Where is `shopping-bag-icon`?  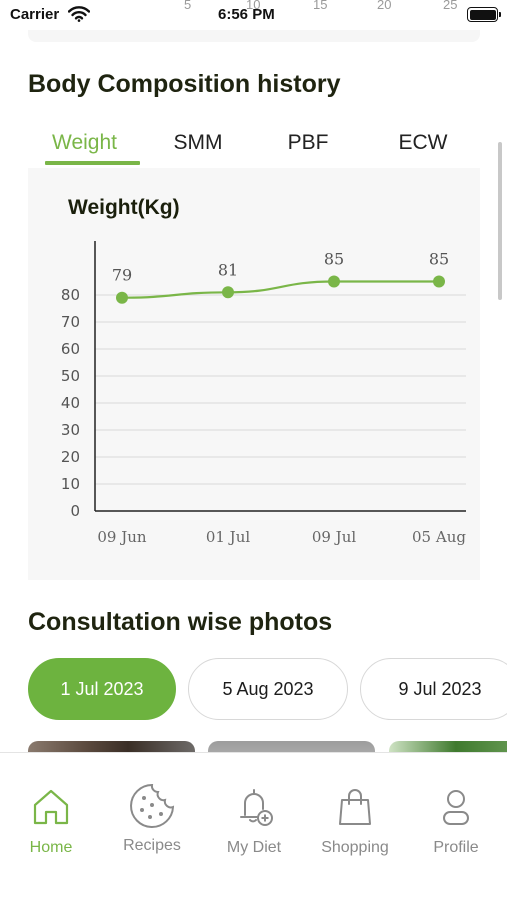
shopping-bag-icon is located at coordinates (355, 807).